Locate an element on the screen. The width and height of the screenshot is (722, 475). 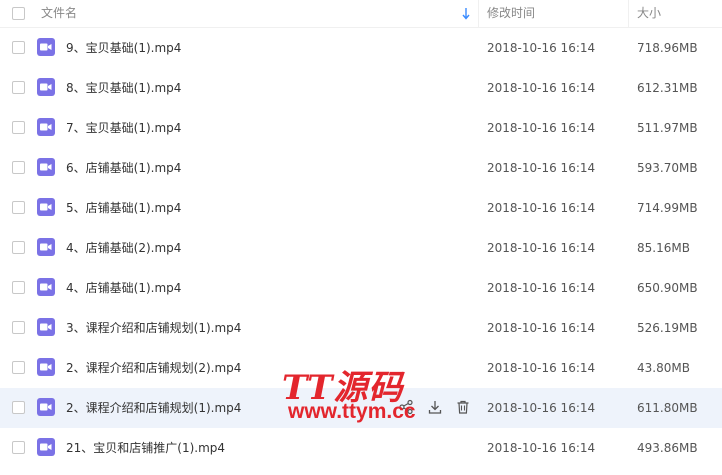
file-size: 493.86MB is located at coordinates (667, 448).